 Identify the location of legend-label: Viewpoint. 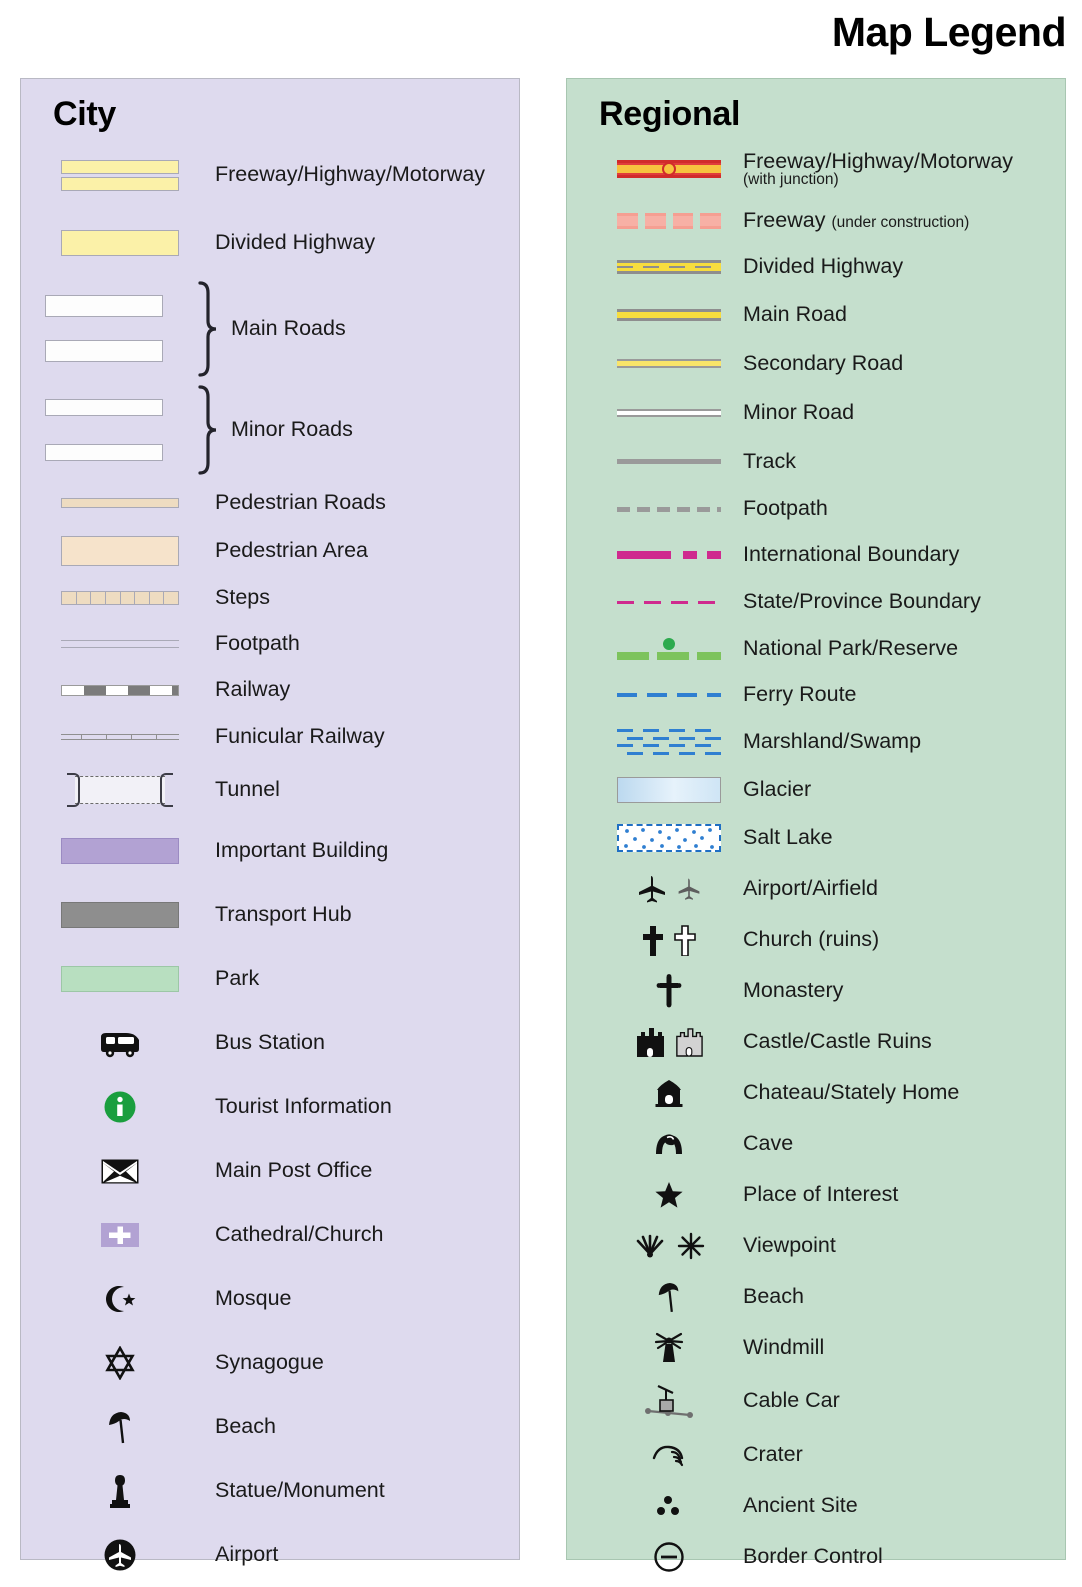
(789, 1244).